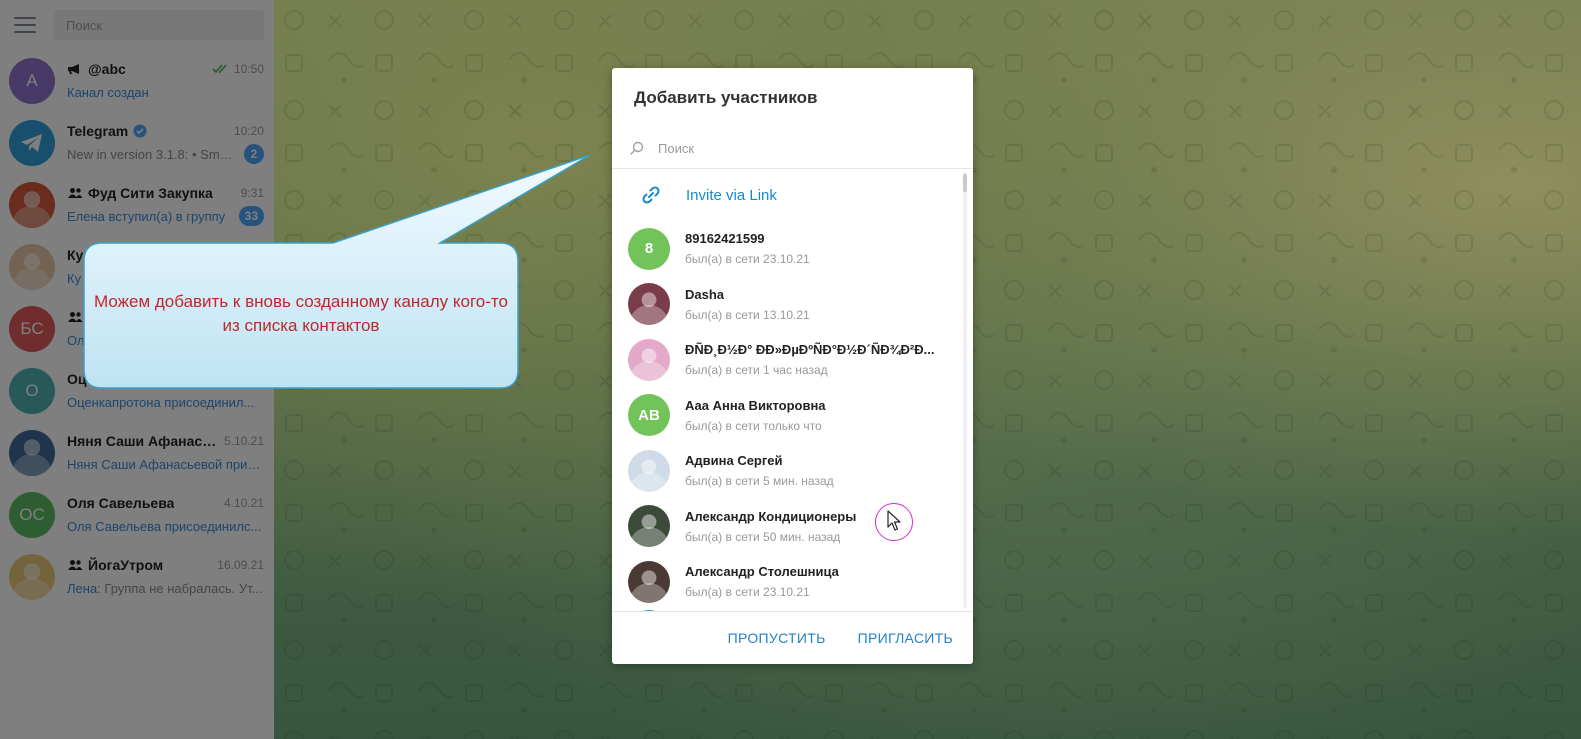  What do you see at coordinates (747, 314) in the screenshot?
I see `contact-status: был(а) в сети 13.10.21` at bounding box center [747, 314].